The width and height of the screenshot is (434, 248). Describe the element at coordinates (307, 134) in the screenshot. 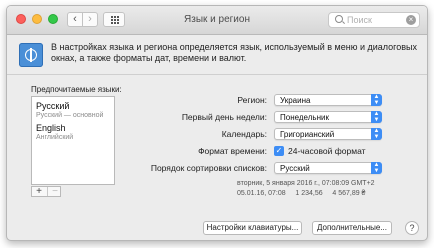

I see `calendar-value: Григорианский` at that location.